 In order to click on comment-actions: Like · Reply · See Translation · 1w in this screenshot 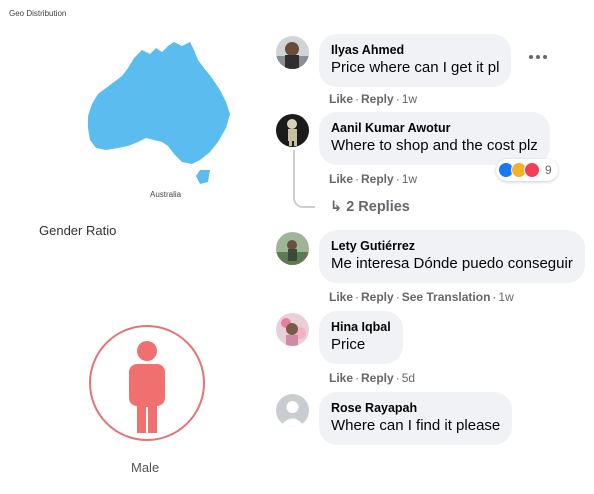, I will do `click(421, 297)`.